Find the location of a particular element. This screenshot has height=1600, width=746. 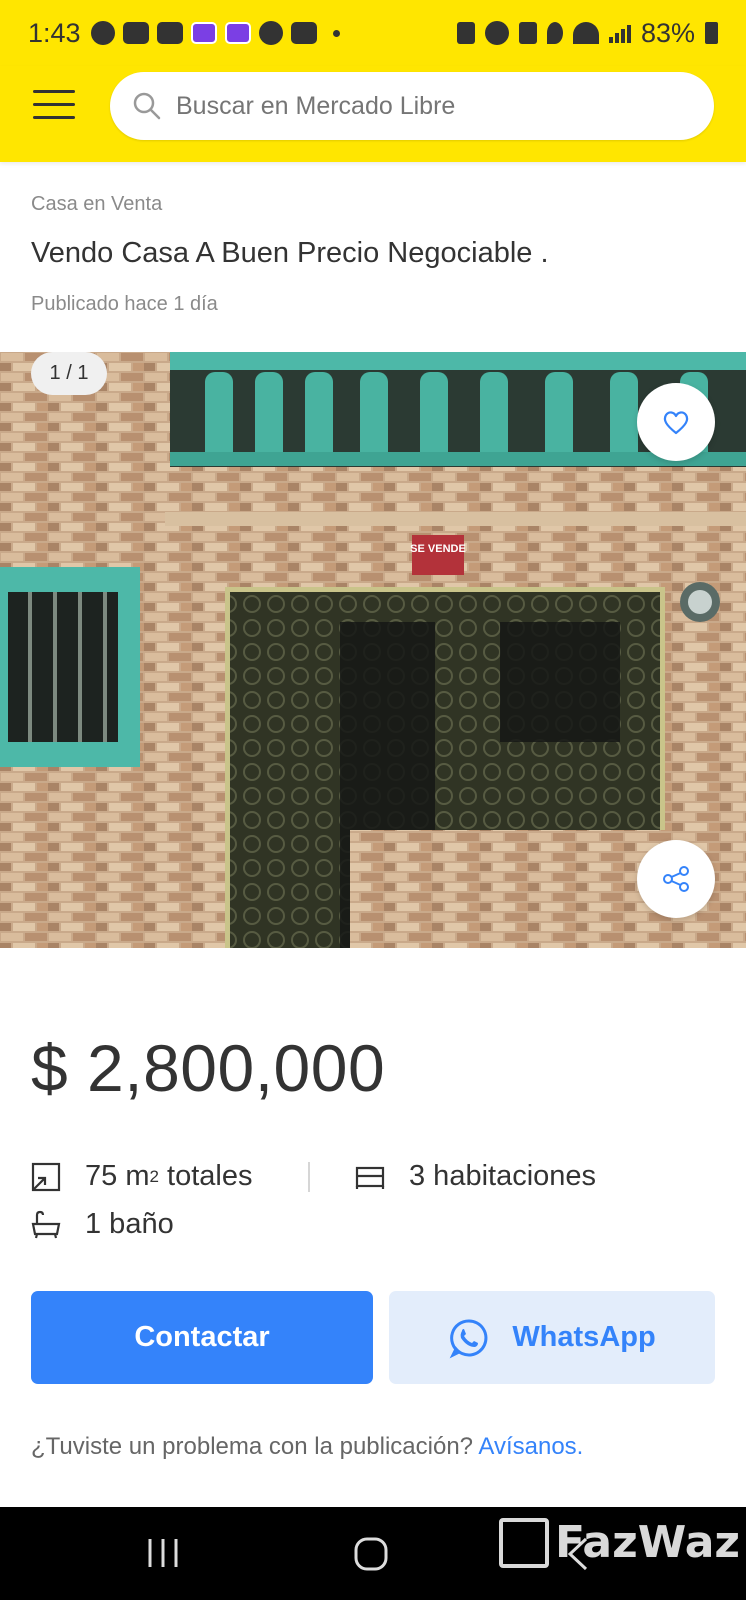

sale-sign: SE VENDE is located at coordinates (438, 549).